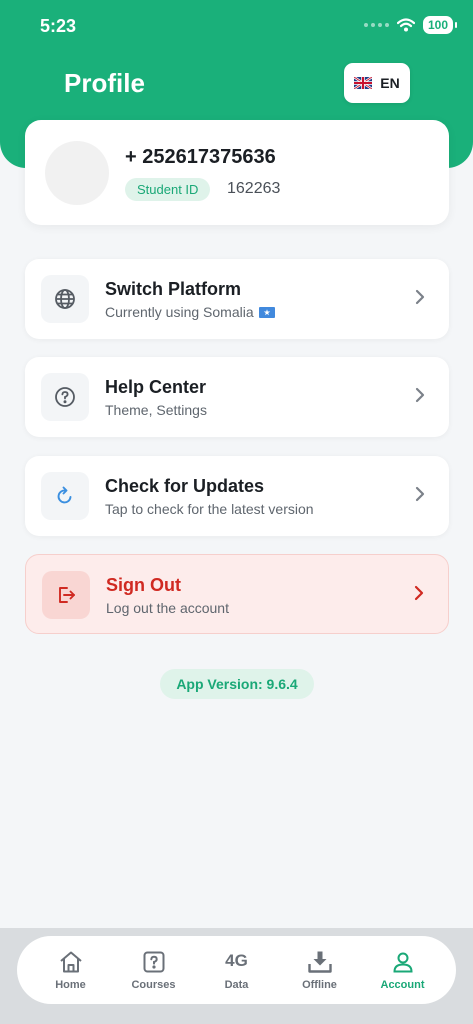 The image size is (473, 1024). What do you see at coordinates (143, 585) in the screenshot?
I see `menu-title: Sign Out` at bounding box center [143, 585].